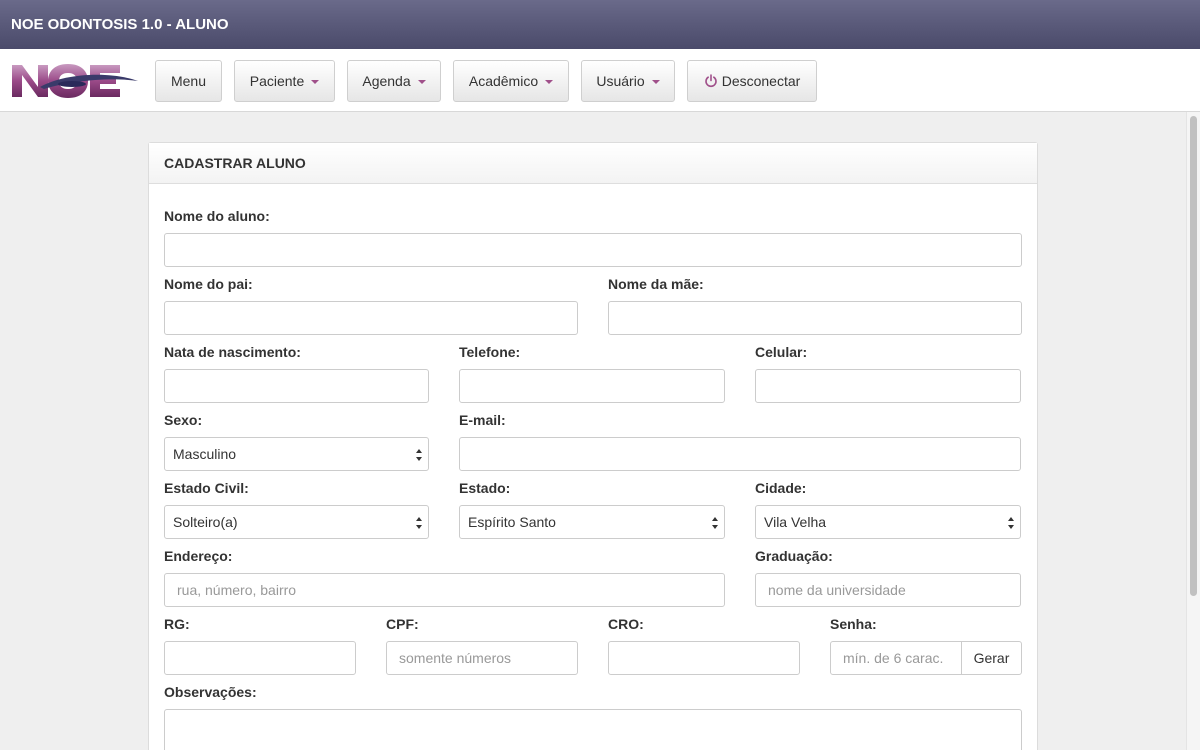  Describe the element at coordinates (593, 163) in the screenshot. I see `panel-header: CADASTRAR ALUNO` at that location.